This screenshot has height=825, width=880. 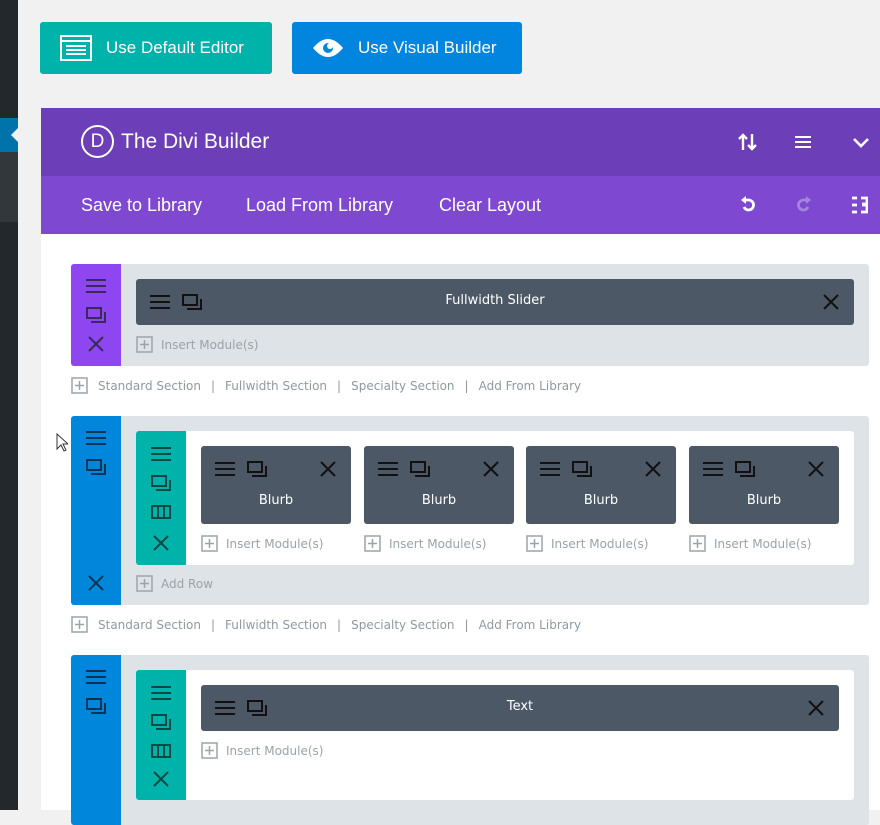 What do you see at coordinates (76, 48) in the screenshot?
I see `document-icon` at bounding box center [76, 48].